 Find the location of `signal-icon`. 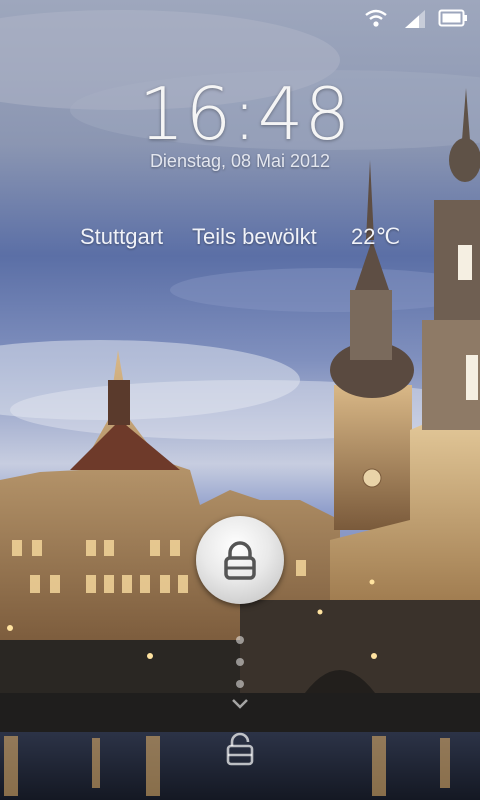

signal-icon is located at coordinates (415, 21).